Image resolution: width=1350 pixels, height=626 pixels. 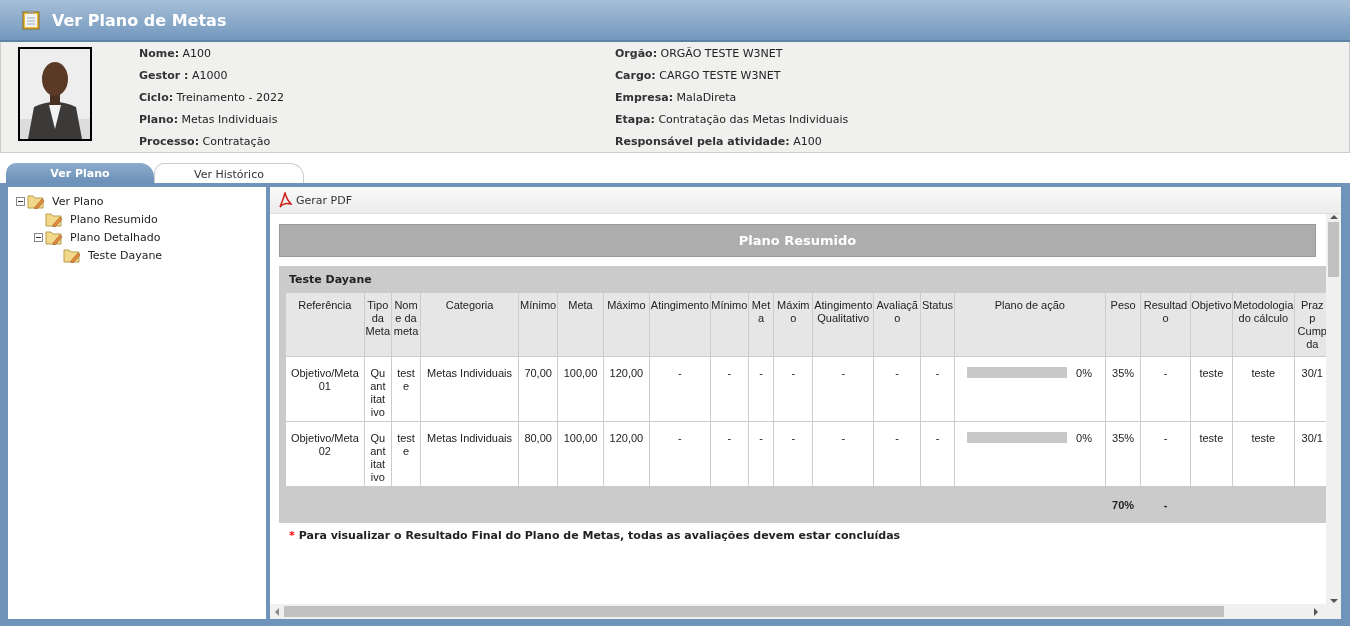 I want to click on column-header: Plano de ação, so click(x=1030, y=324).